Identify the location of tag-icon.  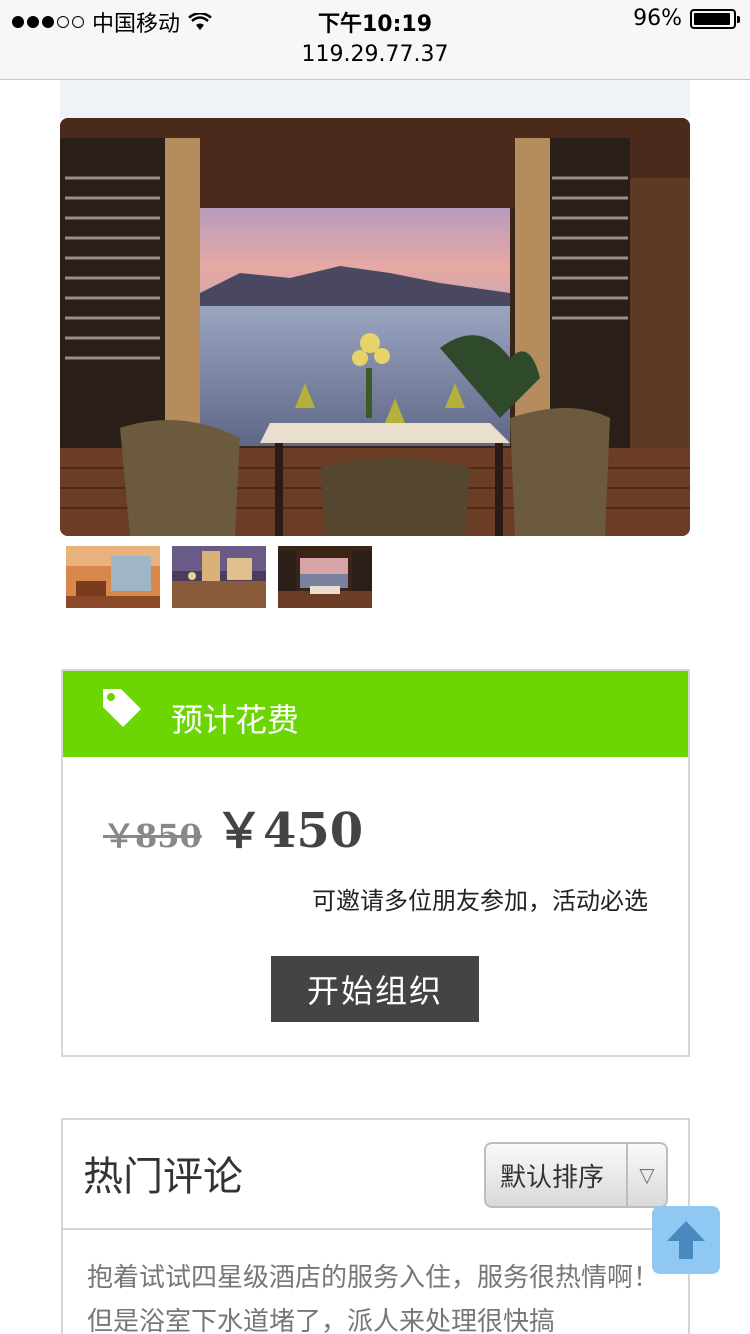
(122, 708).